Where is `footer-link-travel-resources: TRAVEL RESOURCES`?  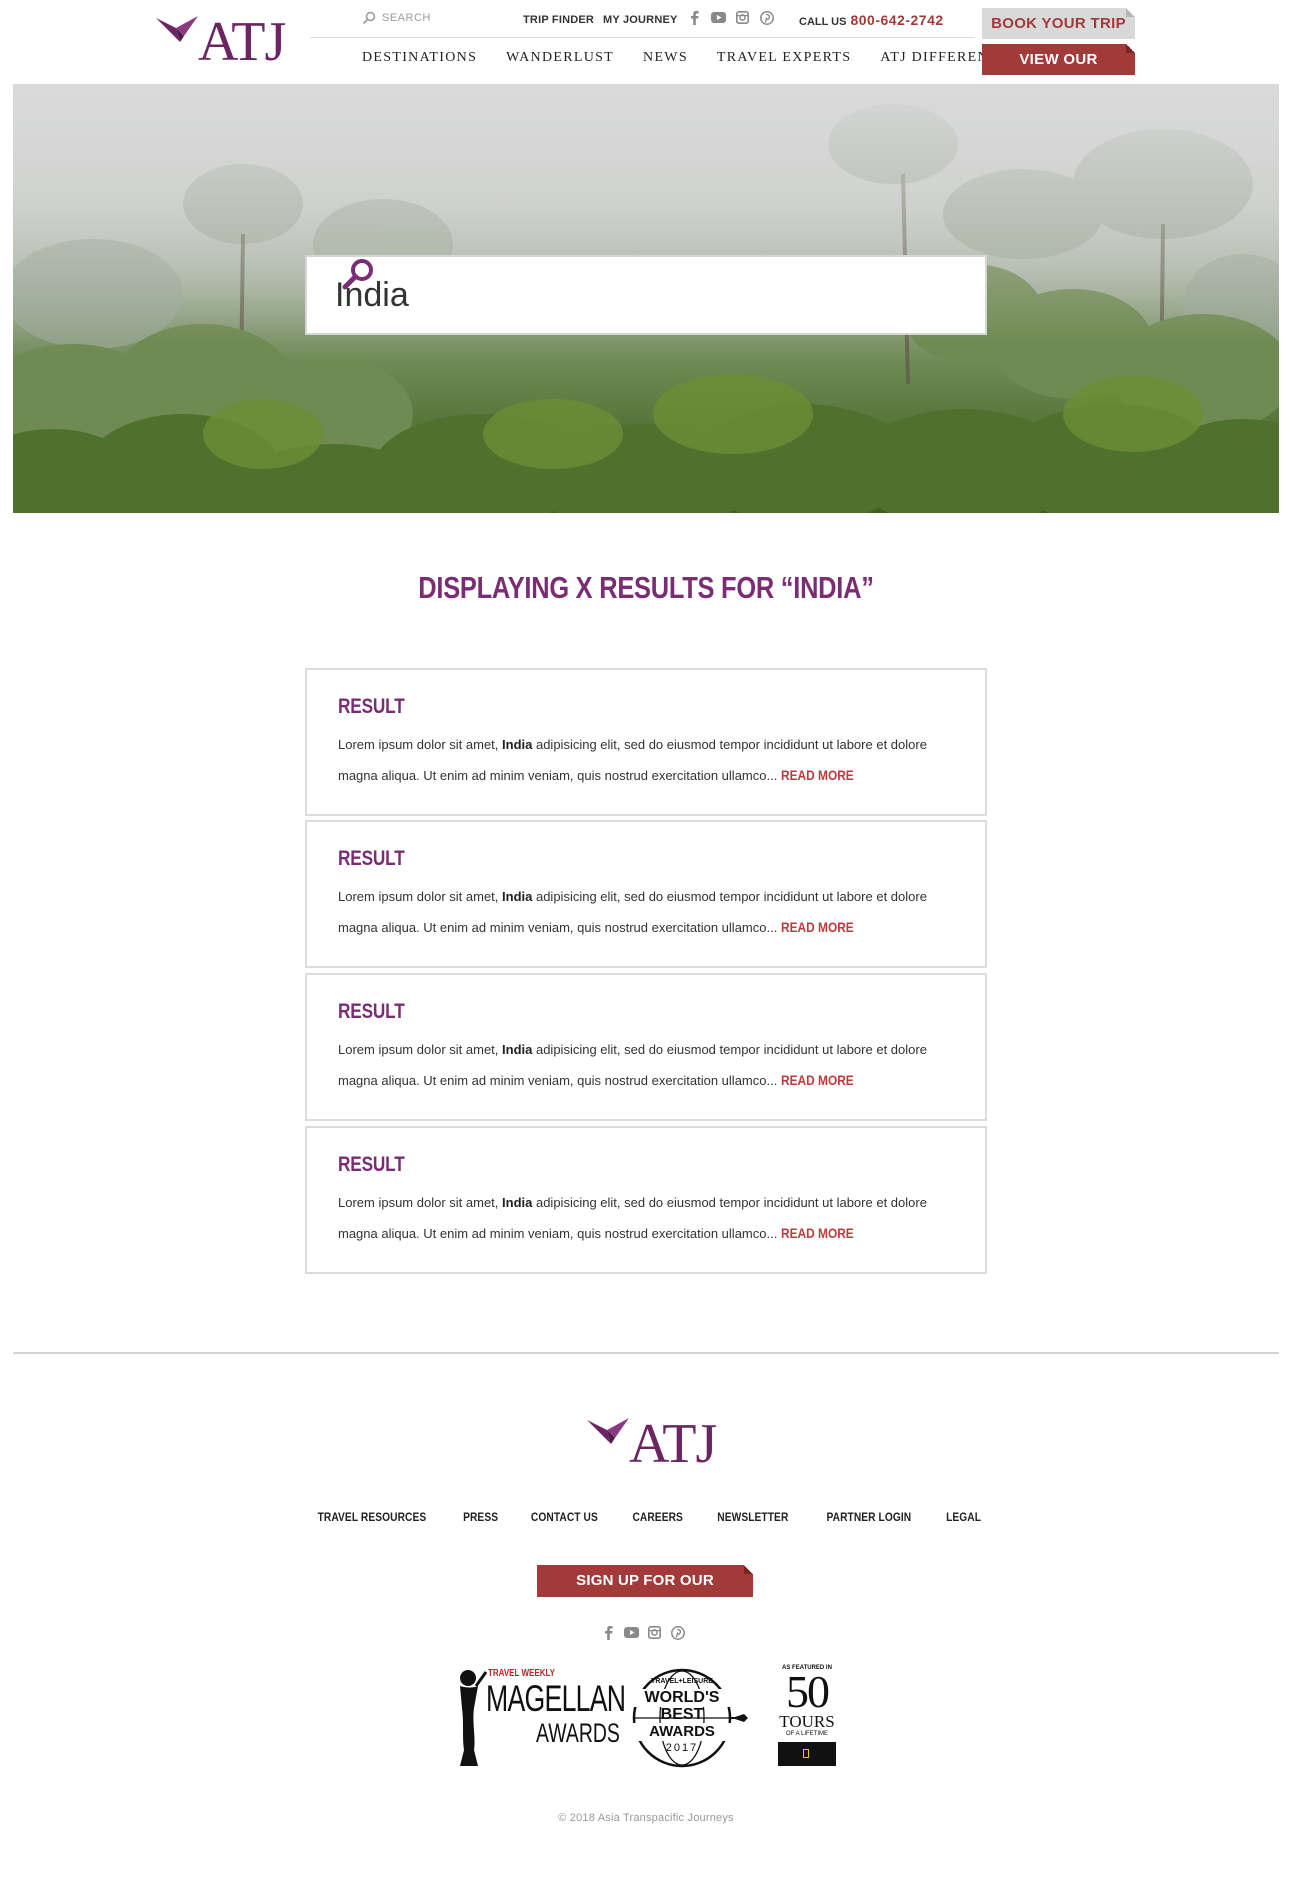 footer-link-travel-resources: TRAVEL RESOURCES is located at coordinates (372, 1517).